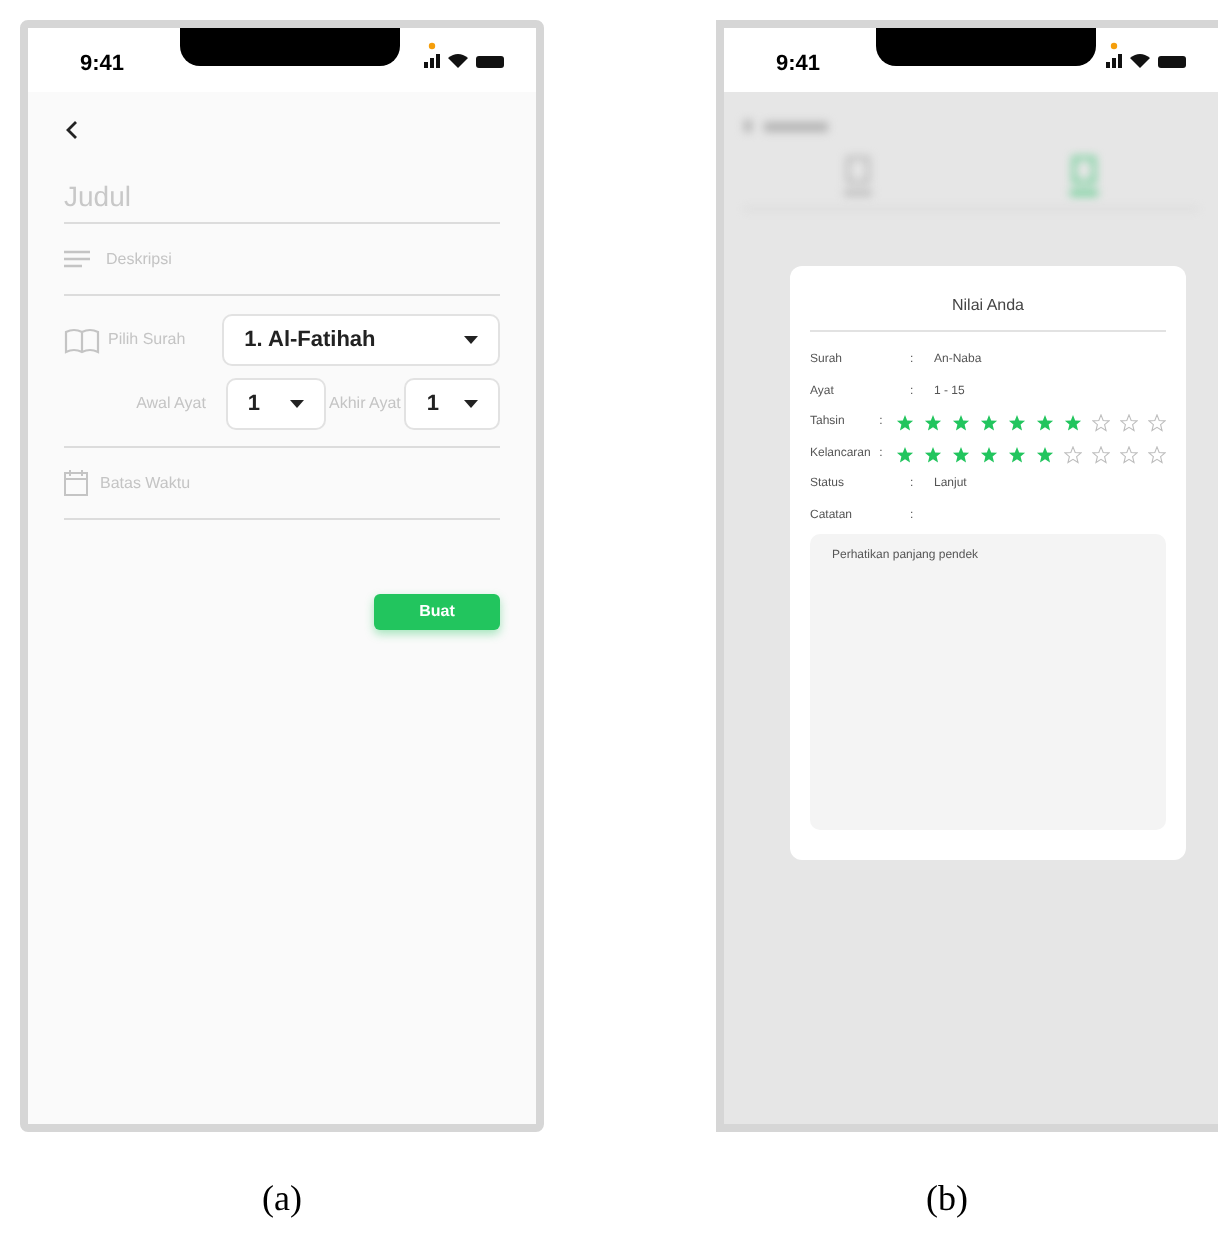 The image size is (1218, 1240). I want to click on start-verse-dropdown: 1, so click(275, 404).